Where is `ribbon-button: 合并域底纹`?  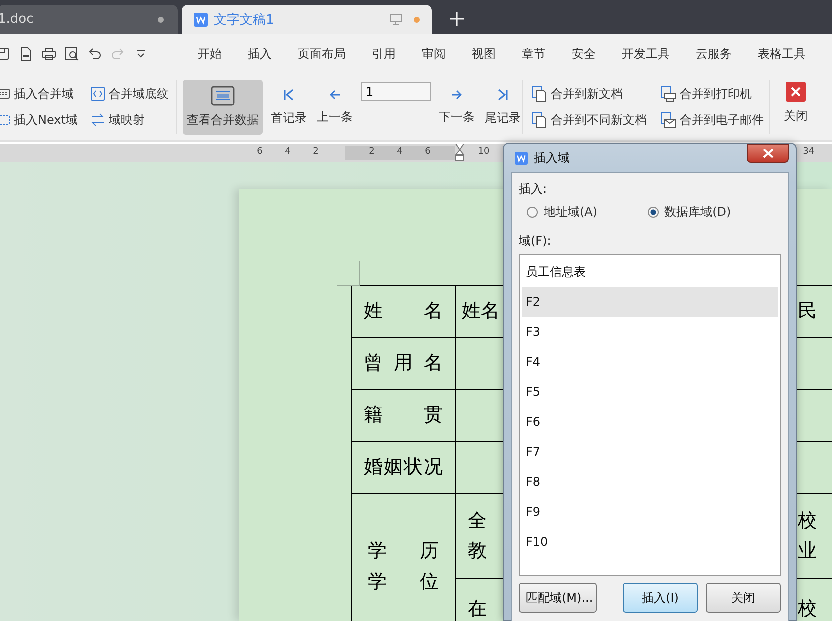
ribbon-button: 合并域底纹 is located at coordinates (133, 94).